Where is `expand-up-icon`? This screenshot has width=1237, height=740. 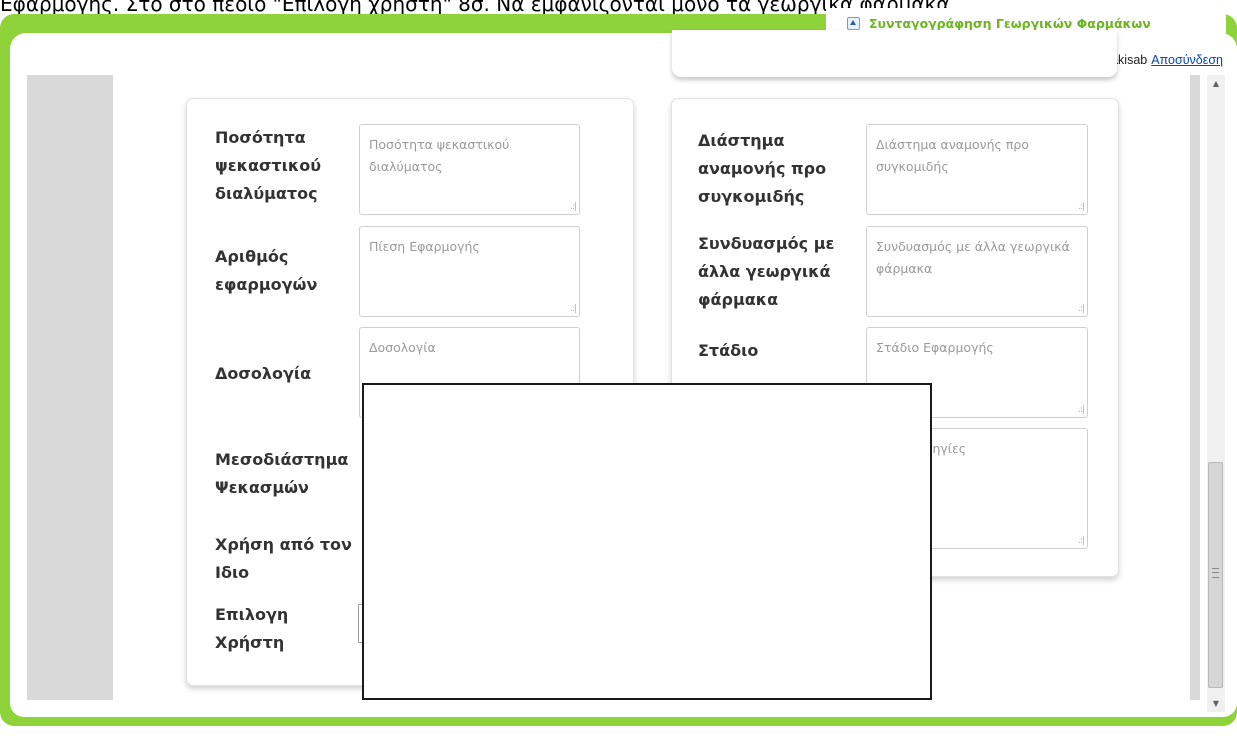
expand-up-icon is located at coordinates (853, 23).